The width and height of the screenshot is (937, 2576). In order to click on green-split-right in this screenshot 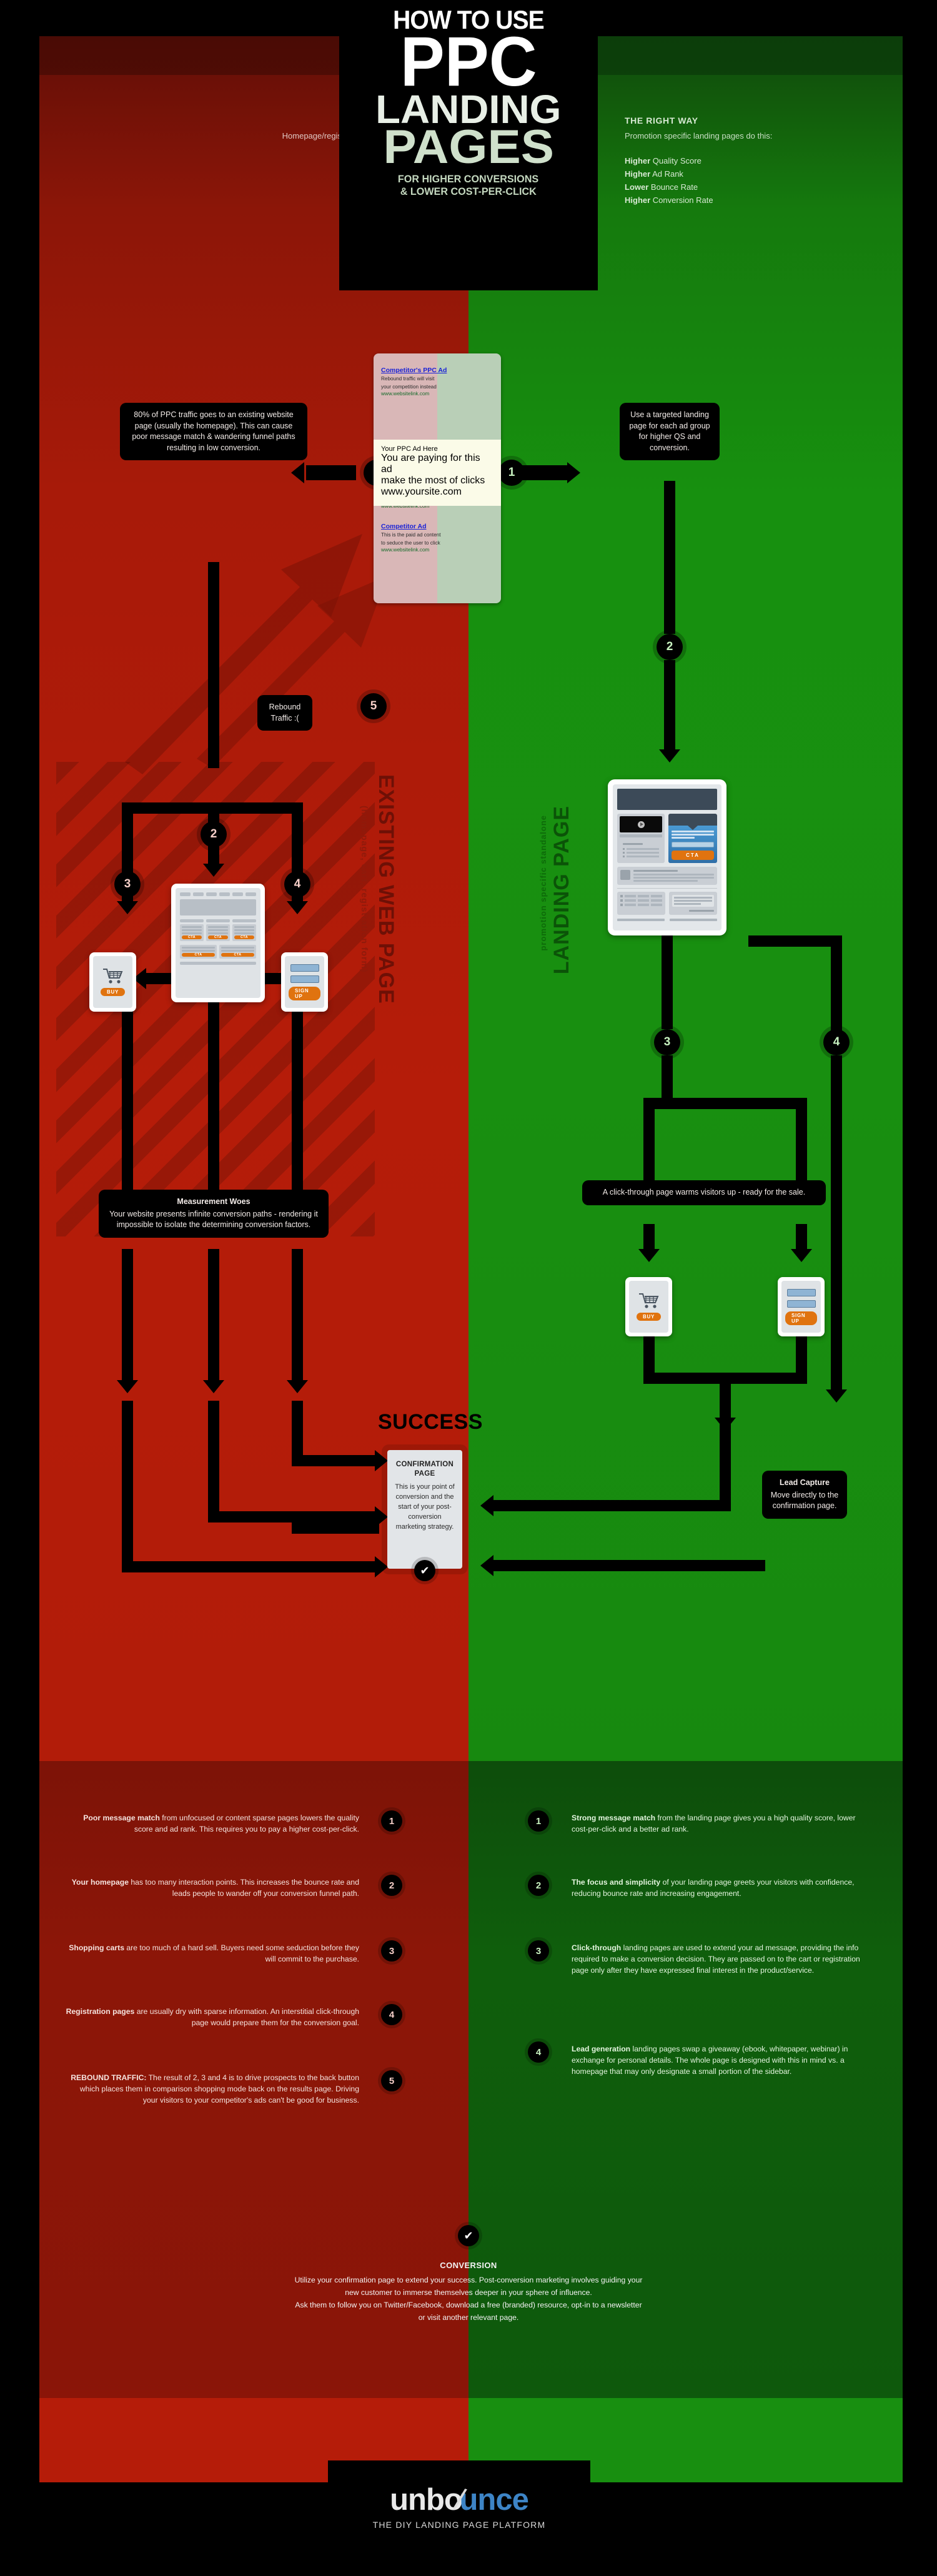, I will do `click(802, 1117)`.